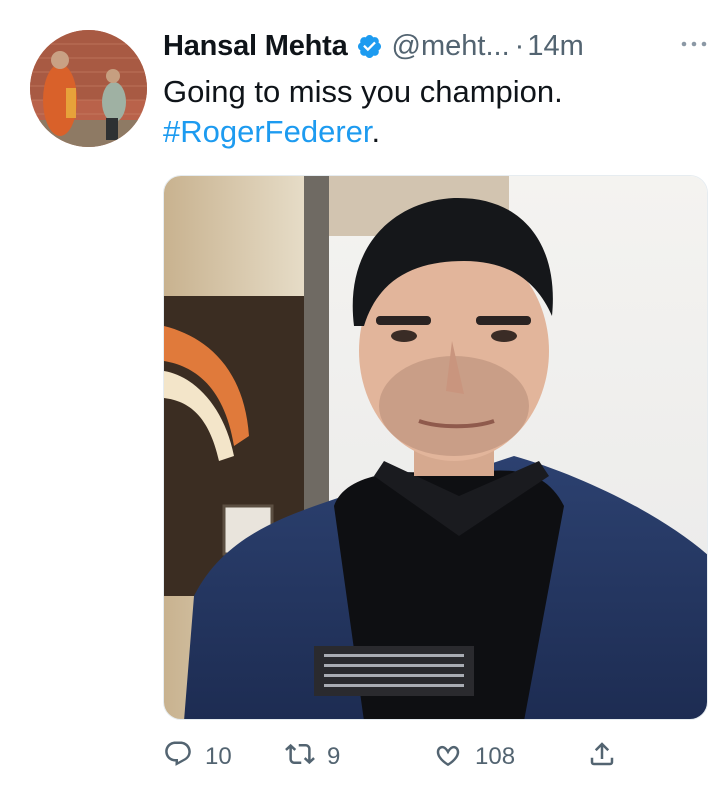 This screenshot has height=796, width=724. What do you see at coordinates (495, 756) in the screenshot?
I see `like-count: 108` at bounding box center [495, 756].